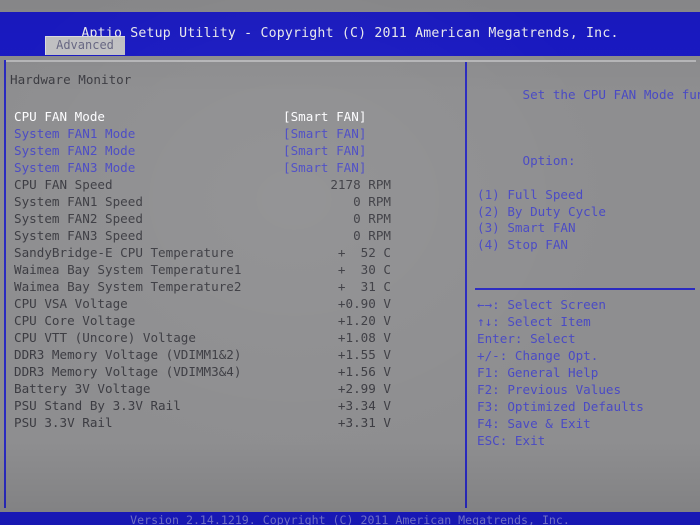 The height and width of the screenshot is (525, 700). What do you see at coordinates (75, 167) in the screenshot?
I see `monitor-row-label: System FAN3 Mode` at bounding box center [75, 167].